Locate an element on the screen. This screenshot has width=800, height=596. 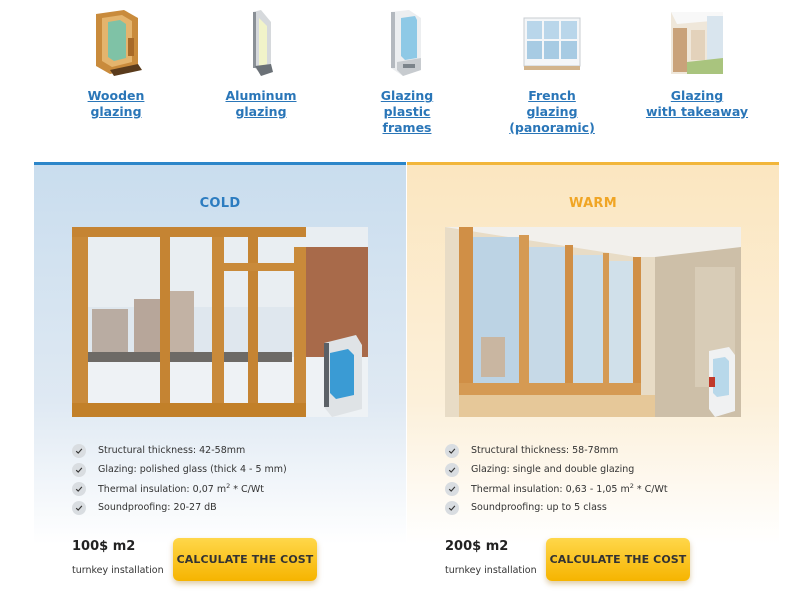
feature-text: Structural thickness: 42-58mm is located at coordinates (172, 450).